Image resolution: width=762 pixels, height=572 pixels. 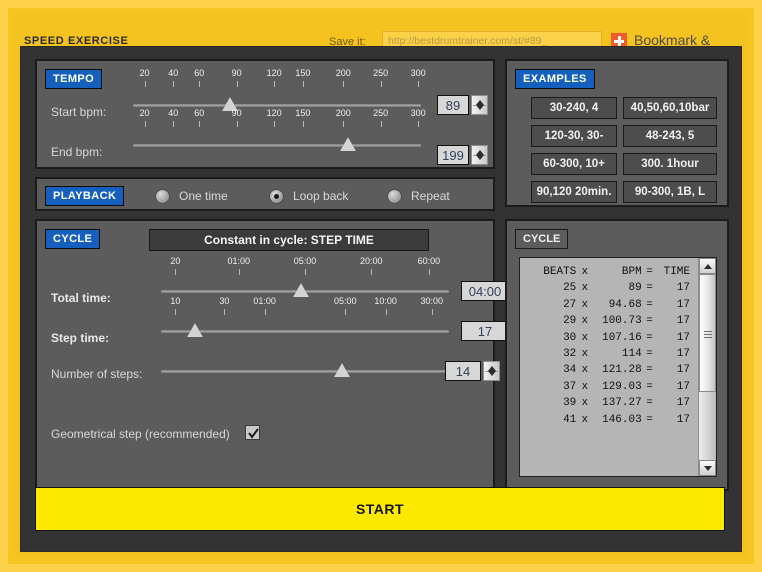 I want to click on constant-in-cycle-bar: Constant in cycle: STEP TIME, so click(x=289, y=240).